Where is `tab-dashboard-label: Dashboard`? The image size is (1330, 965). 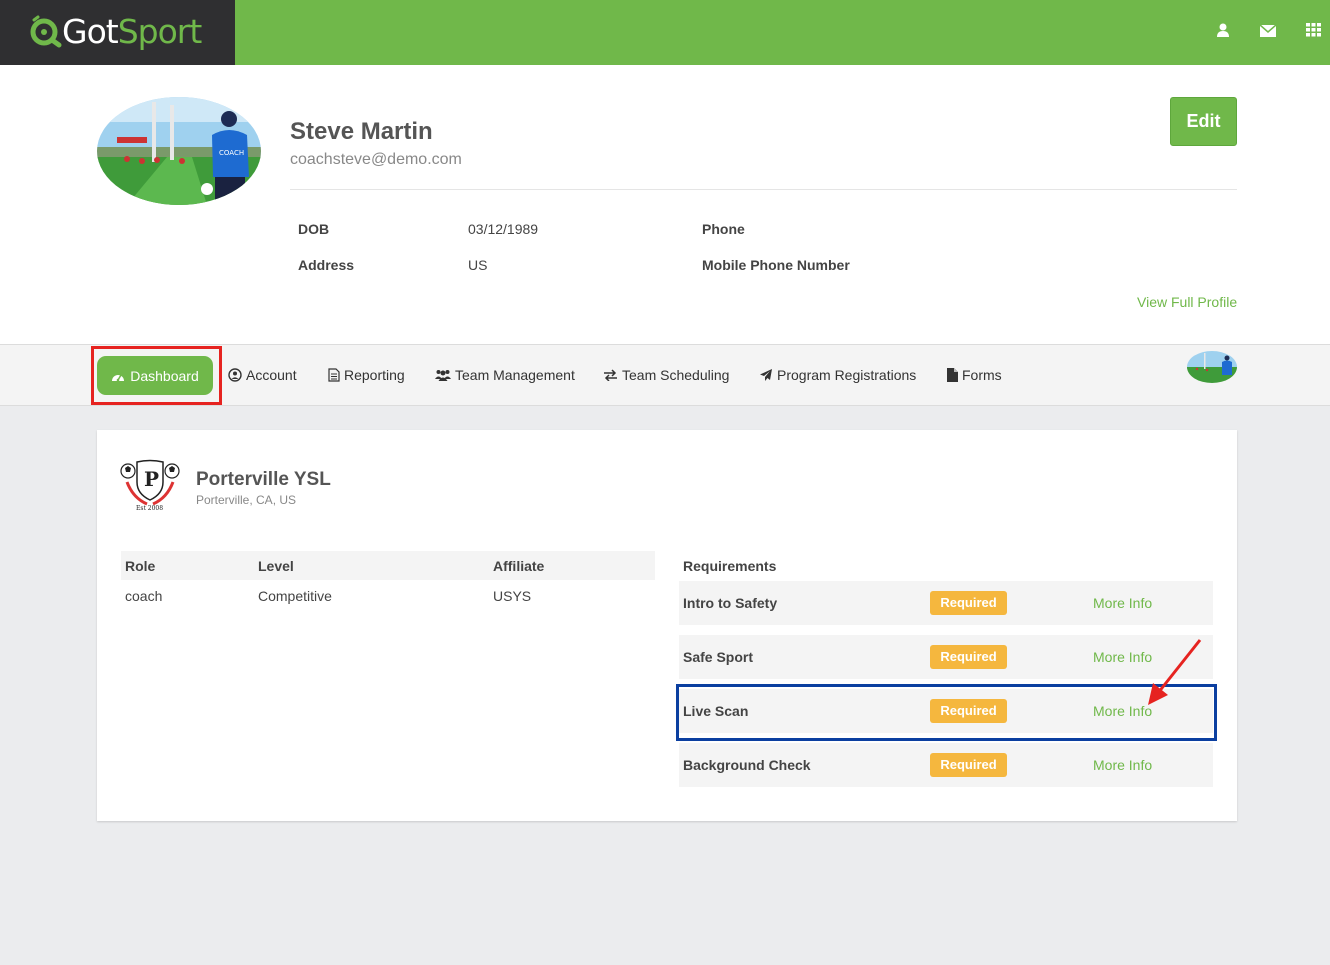
tab-dashboard-label: Dashboard is located at coordinates (164, 375).